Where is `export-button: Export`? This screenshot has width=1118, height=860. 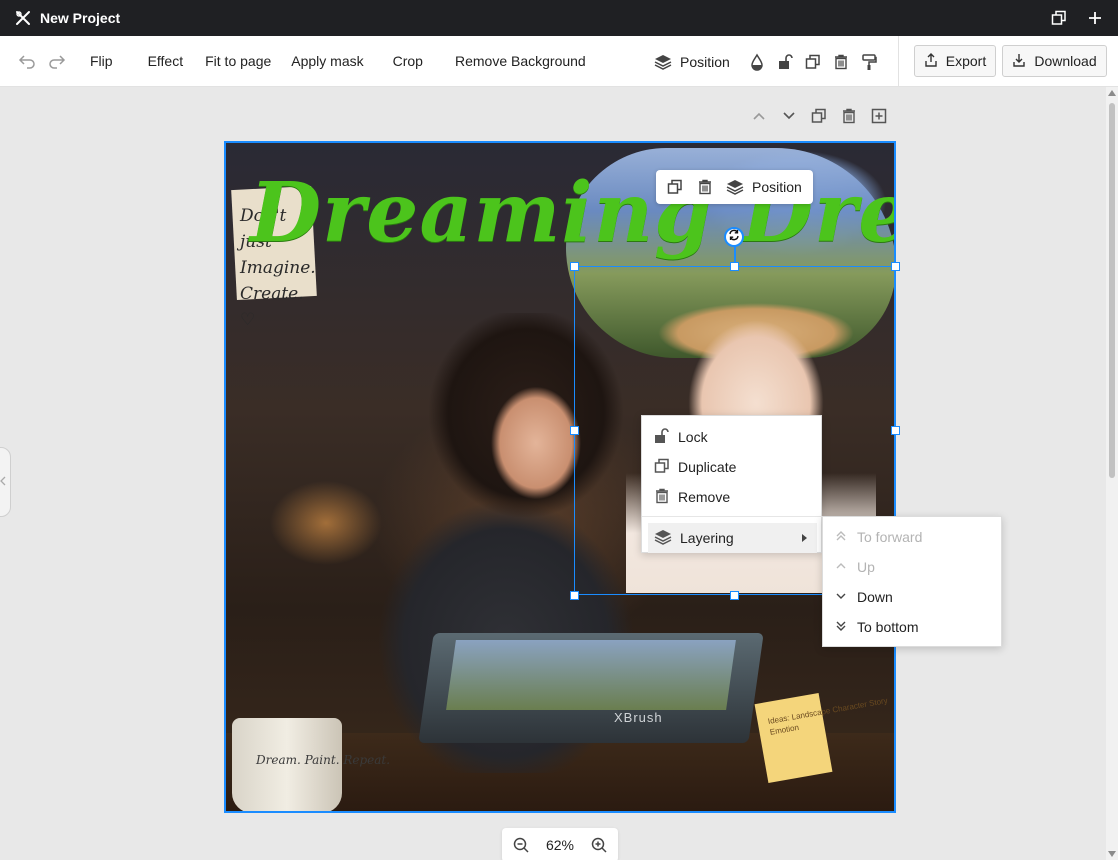
export-button: Export is located at coordinates (955, 61).